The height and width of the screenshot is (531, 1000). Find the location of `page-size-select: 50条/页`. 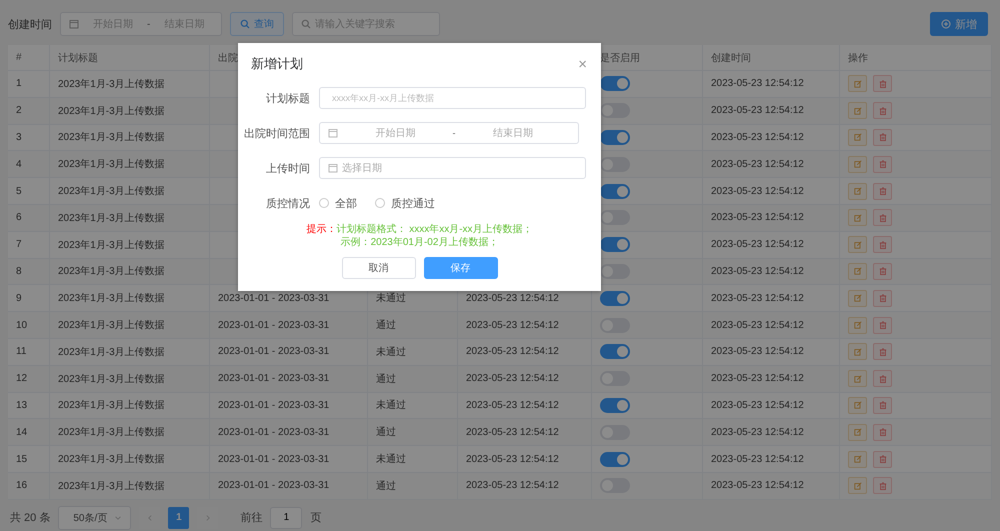

page-size-select: 50条/页 is located at coordinates (95, 518).